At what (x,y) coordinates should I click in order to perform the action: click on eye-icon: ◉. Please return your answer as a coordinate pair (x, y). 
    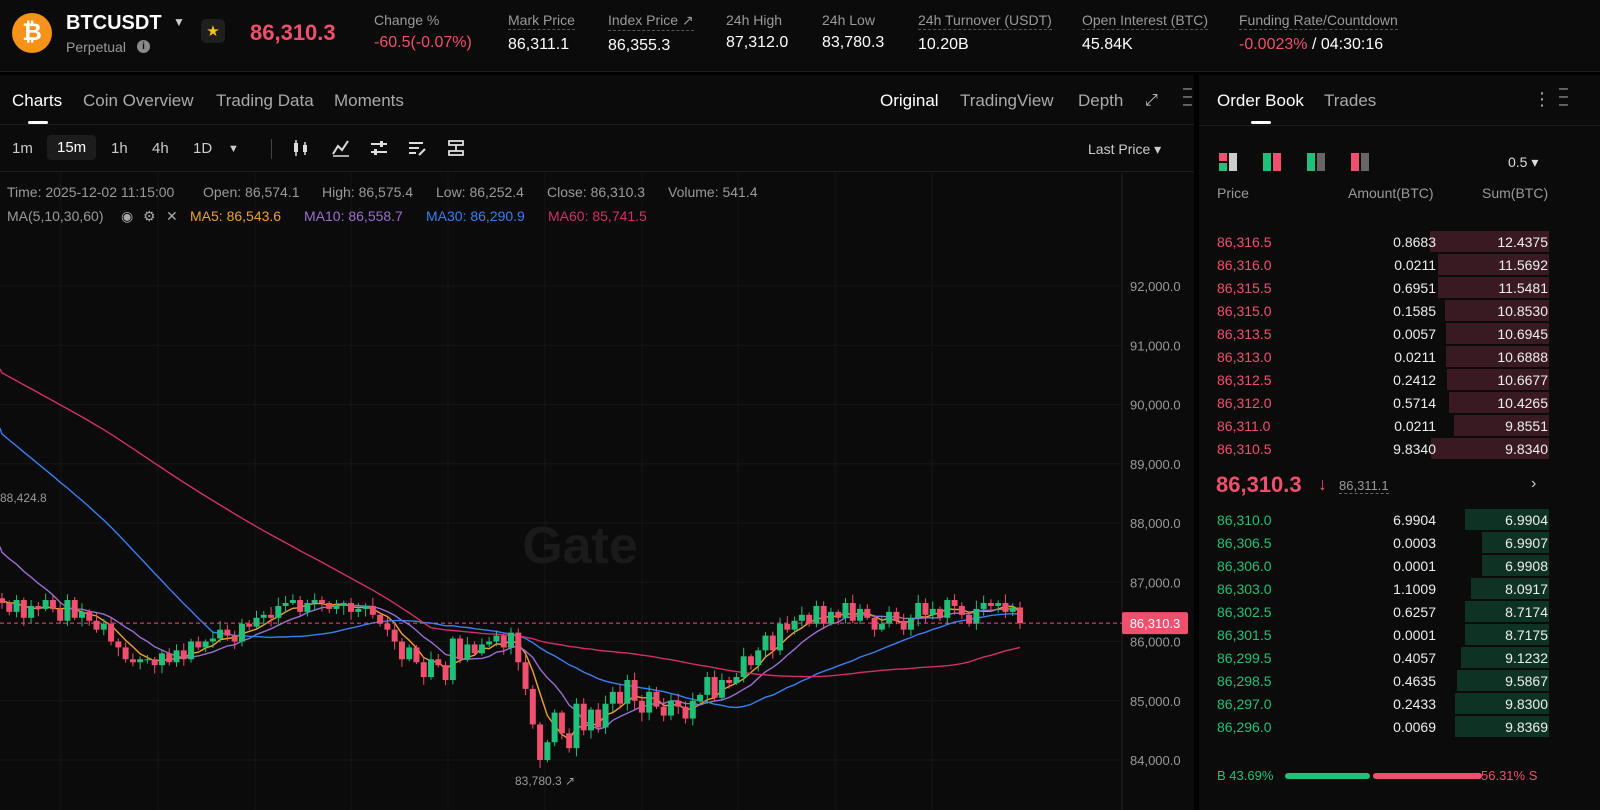
    Looking at the image, I should click on (127, 216).